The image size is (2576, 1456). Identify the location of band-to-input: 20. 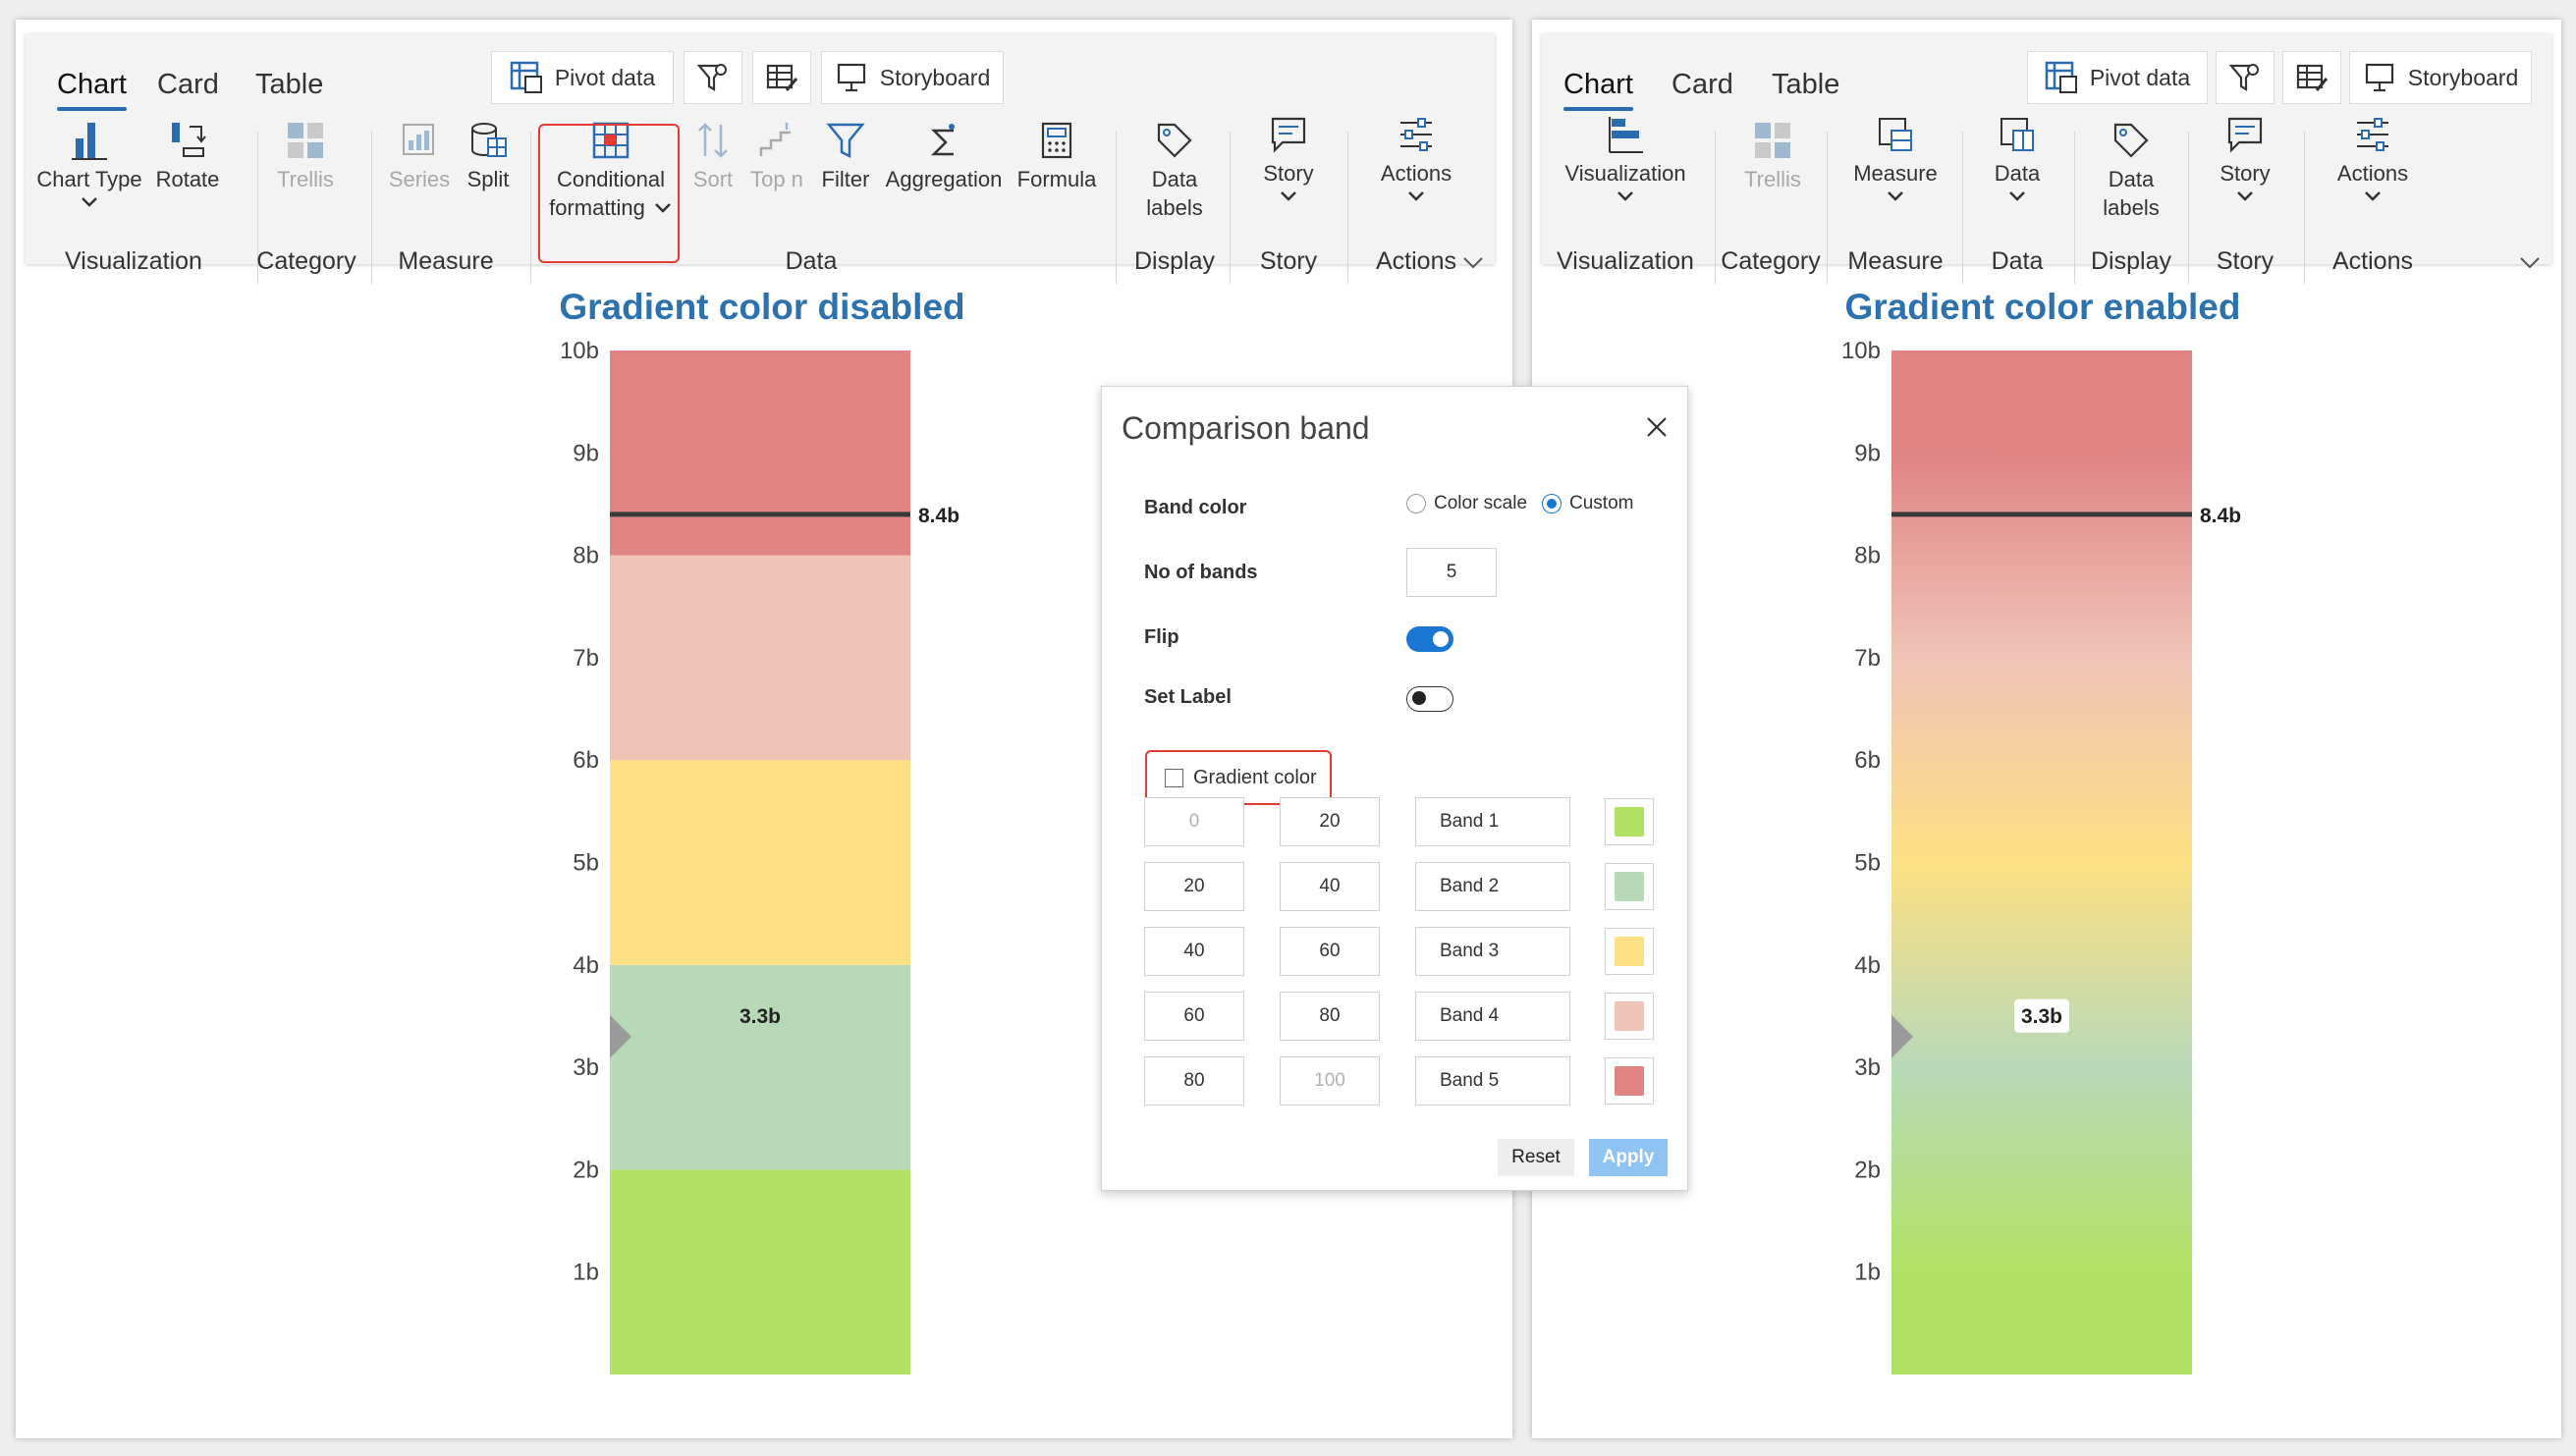
(1330, 821).